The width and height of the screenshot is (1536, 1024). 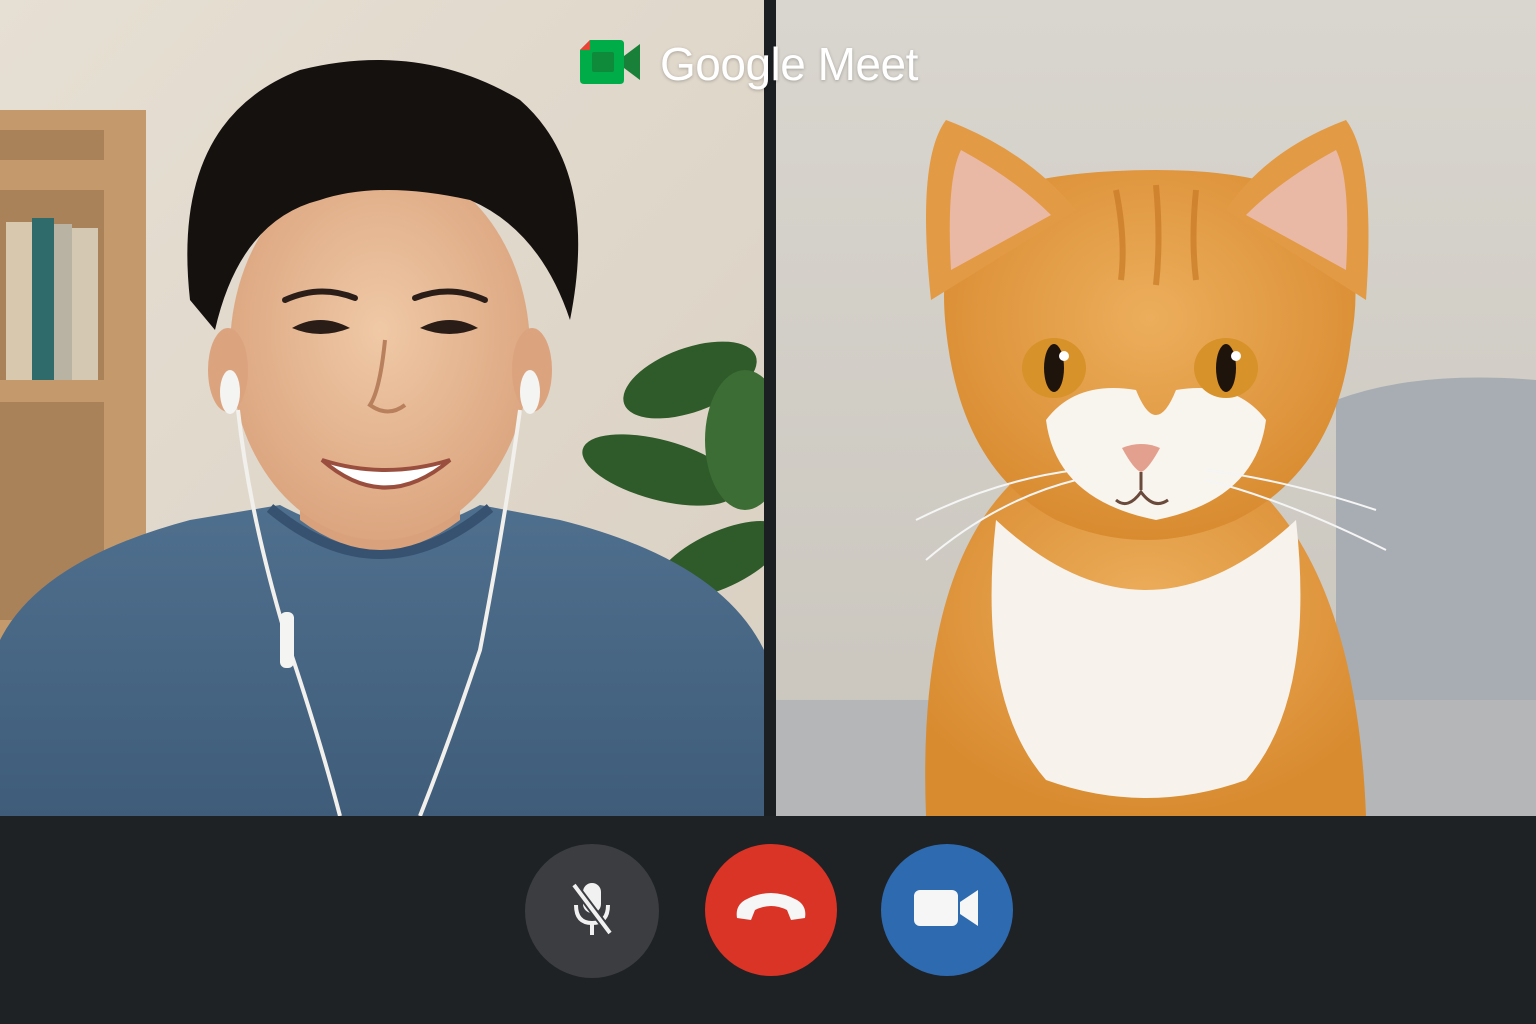 What do you see at coordinates (789, 64) in the screenshot?
I see `brand-title: Google Meet` at bounding box center [789, 64].